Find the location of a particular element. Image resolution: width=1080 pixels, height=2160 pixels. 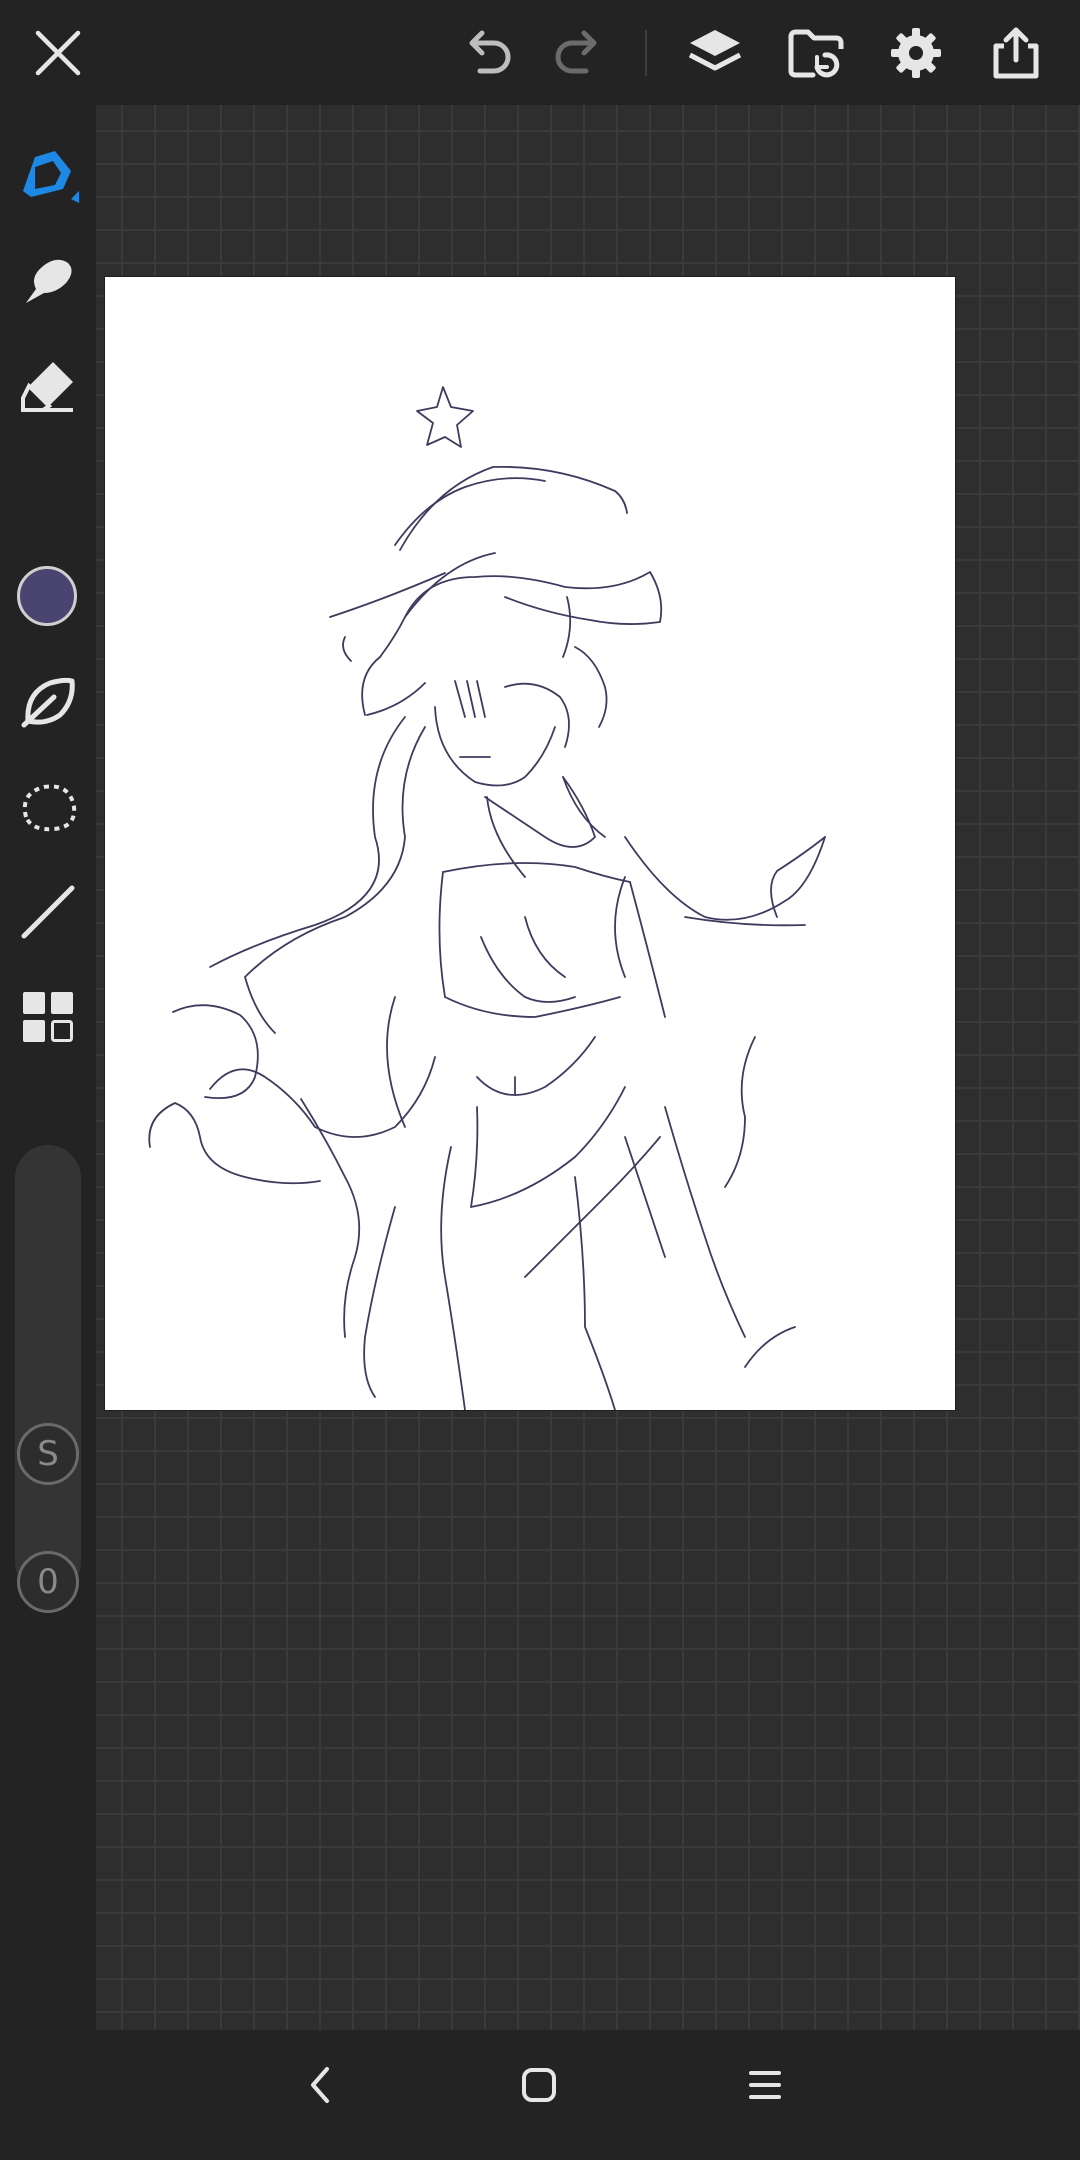

brush-size-label: S is located at coordinates (48, 1454).